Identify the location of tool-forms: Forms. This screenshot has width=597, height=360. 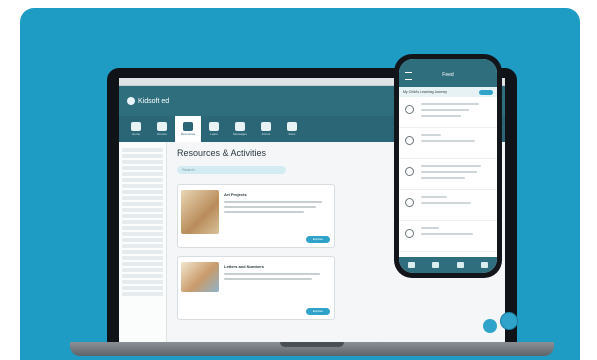
(266, 129).